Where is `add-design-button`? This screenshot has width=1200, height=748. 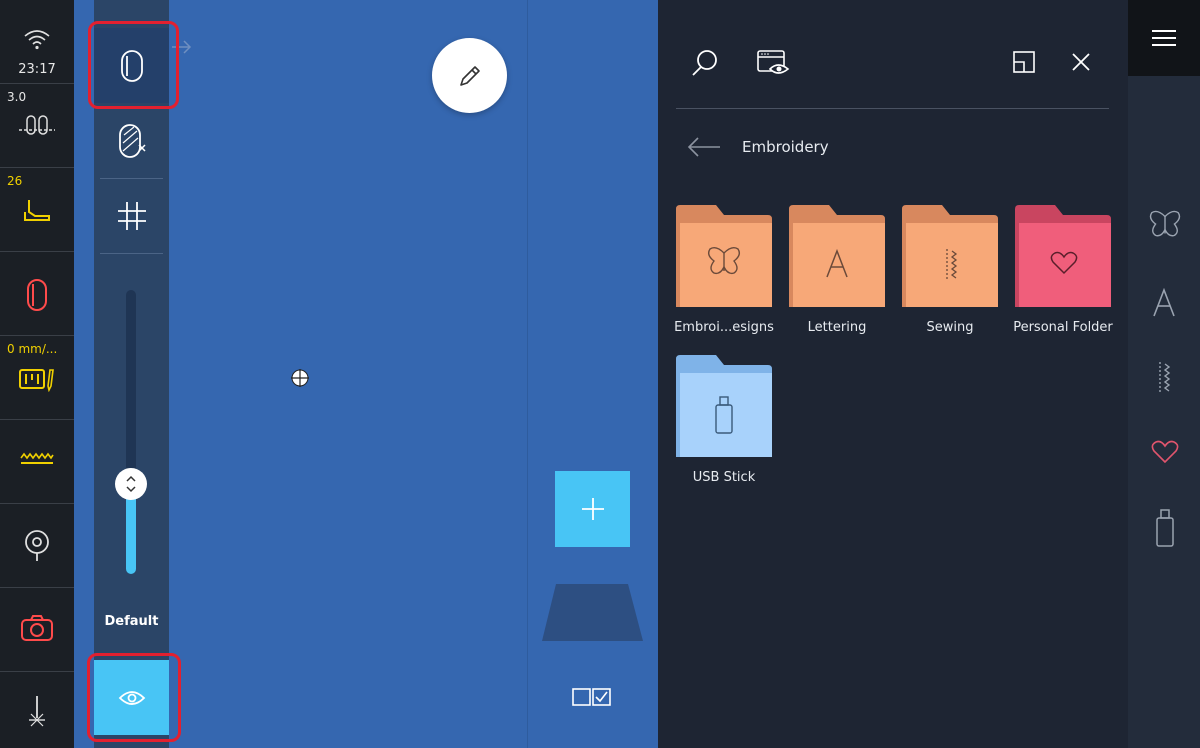 add-design-button is located at coordinates (592, 509).